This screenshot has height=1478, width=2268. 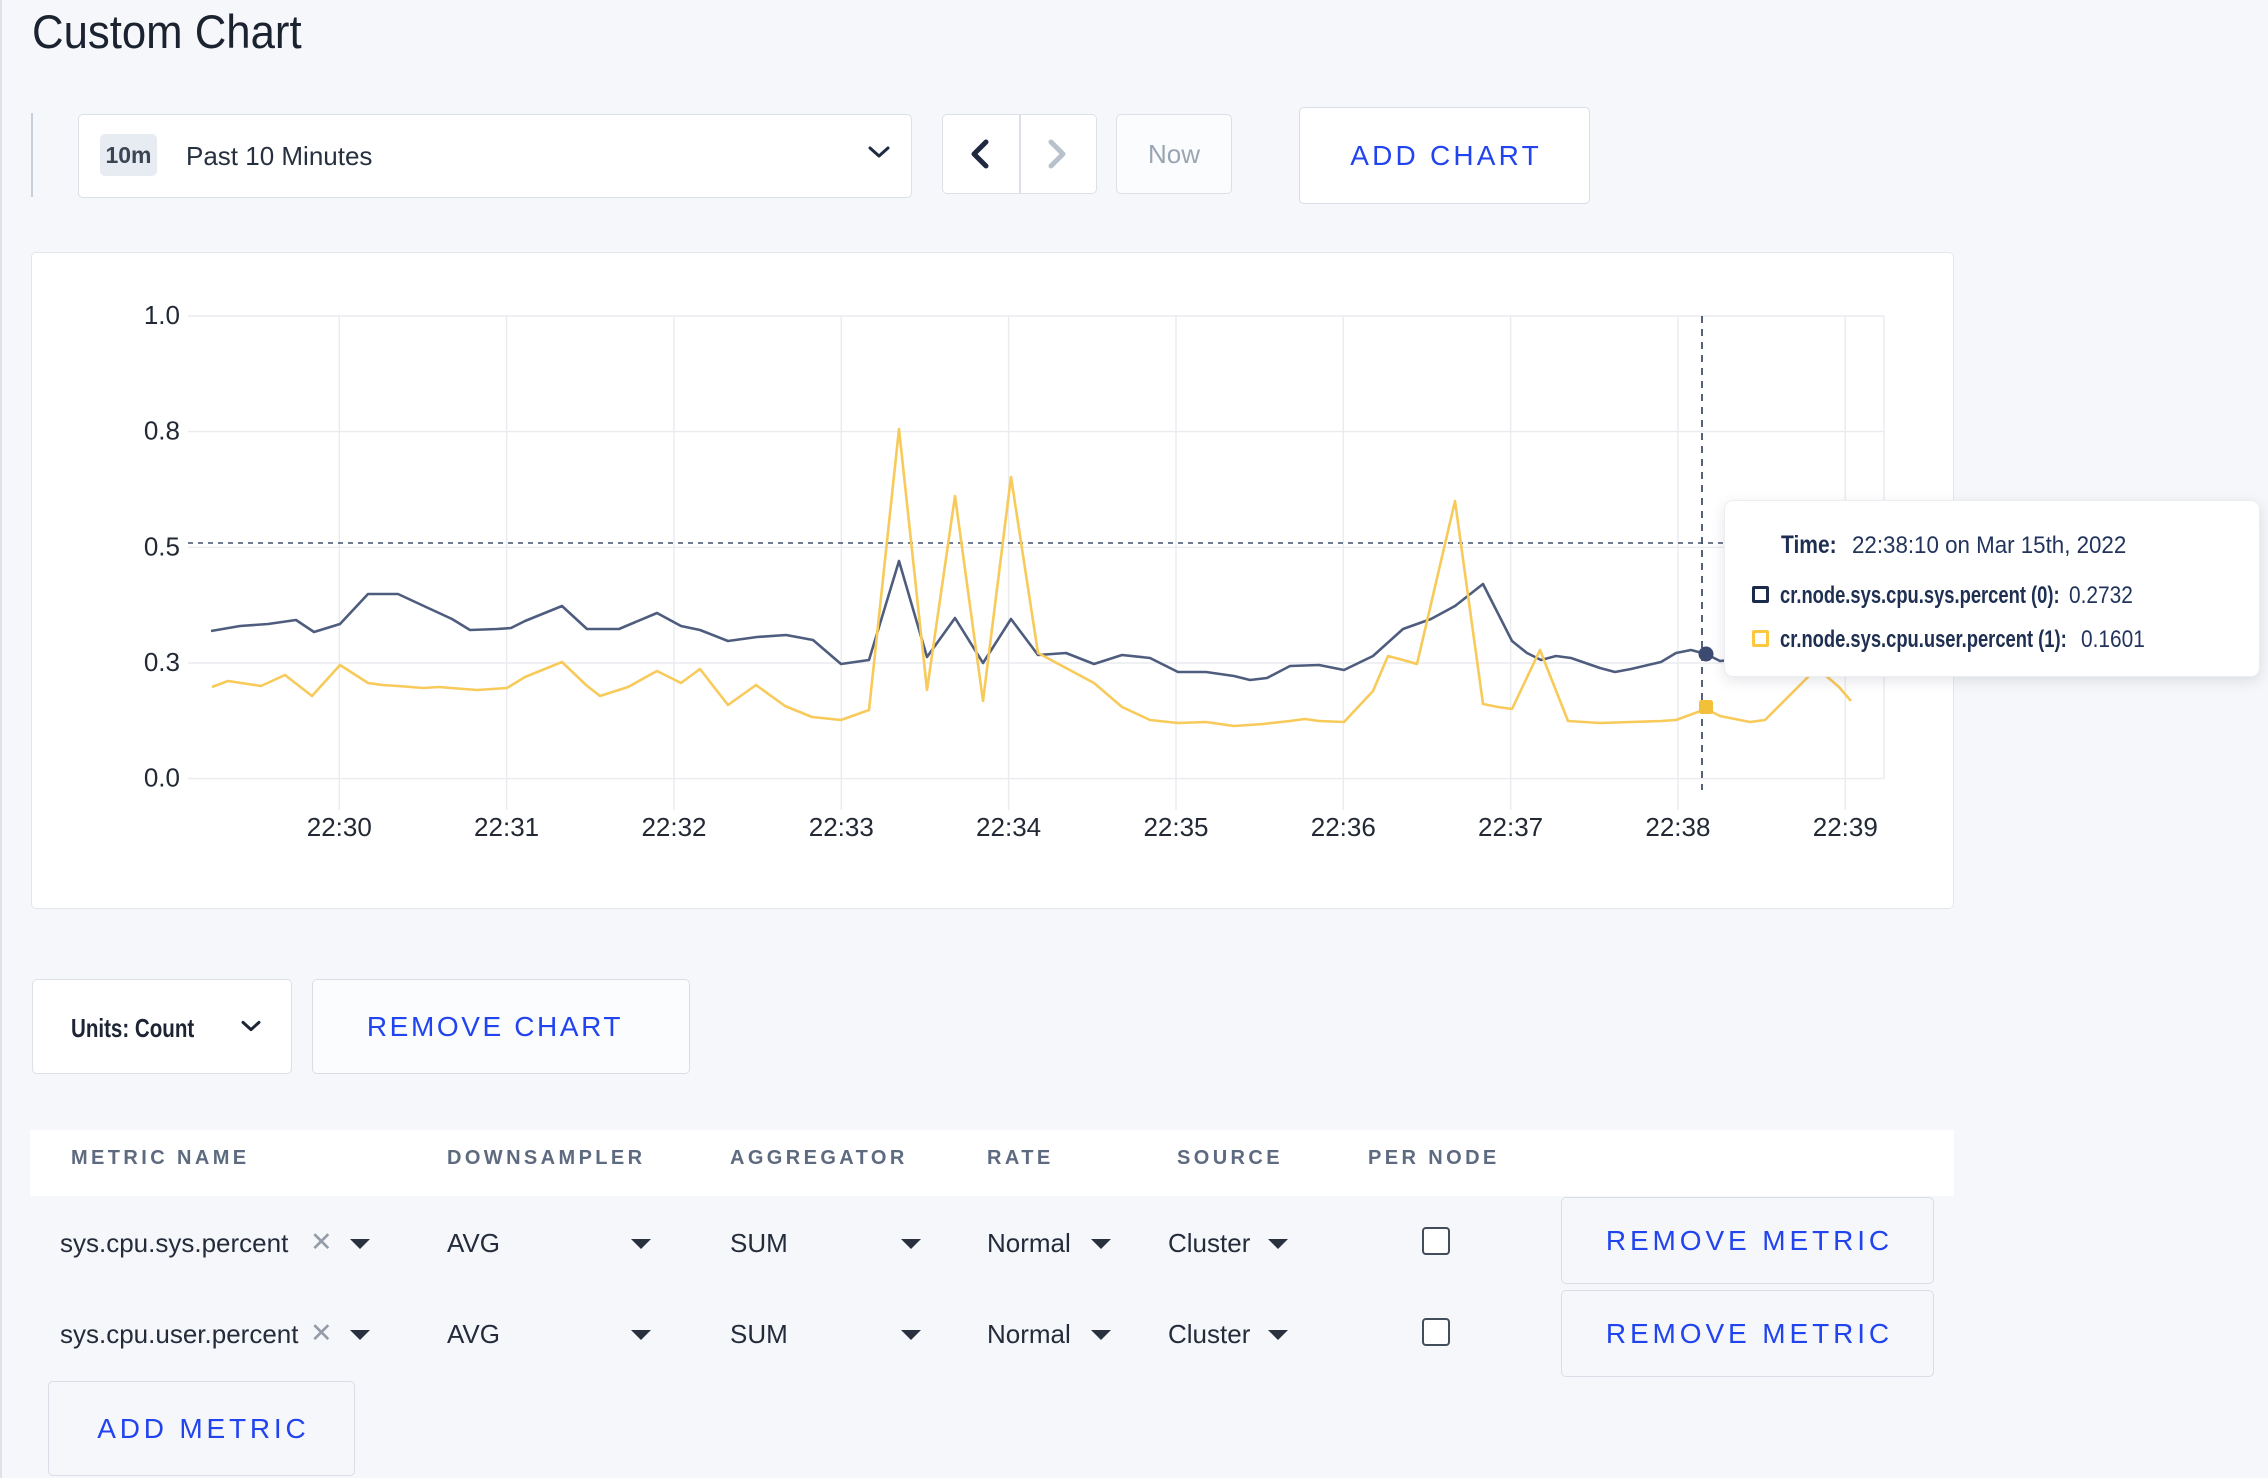 What do you see at coordinates (1677, 827) in the screenshot?
I see `svg-text: 22:38` at bounding box center [1677, 827].